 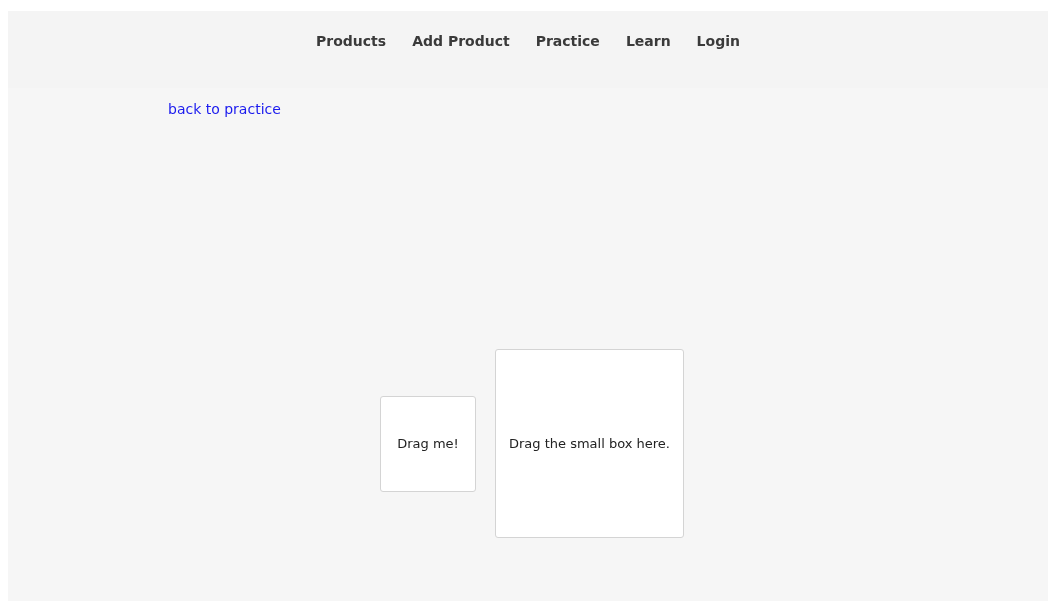 What do you see at coordinates (648, 40) in the screenshot?
I see `nav-link: Learn` at bounding box center [648, 40].